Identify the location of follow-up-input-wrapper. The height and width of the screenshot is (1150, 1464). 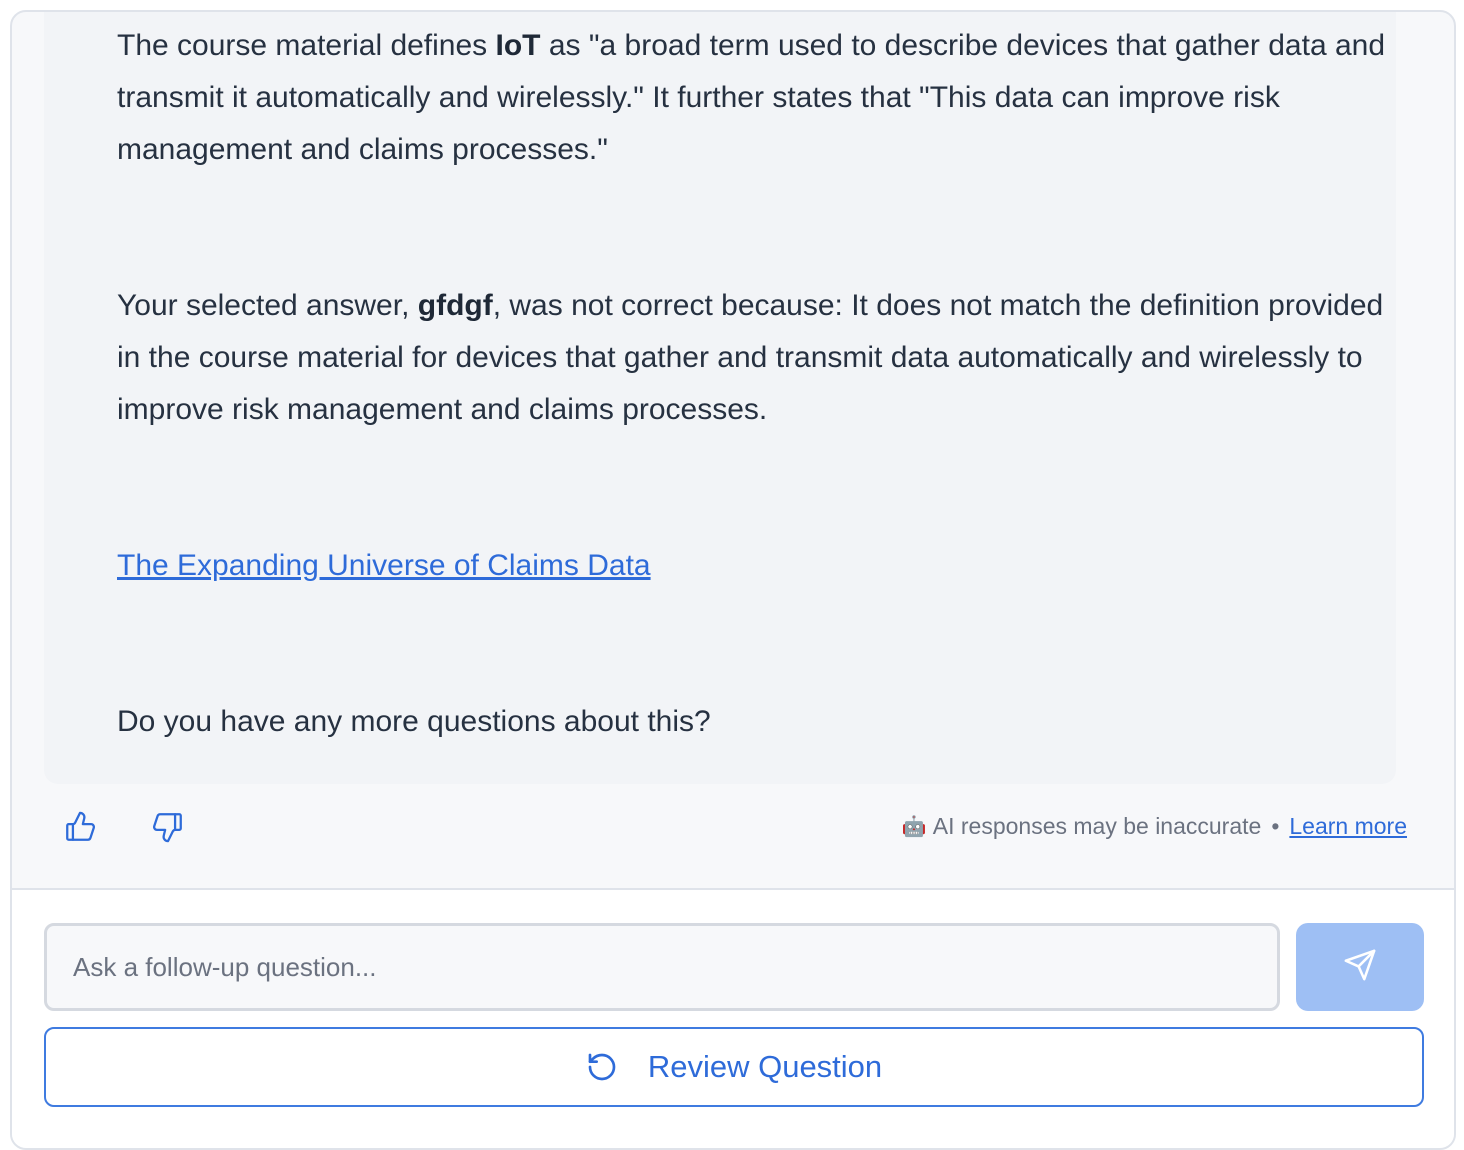
(662, 967).